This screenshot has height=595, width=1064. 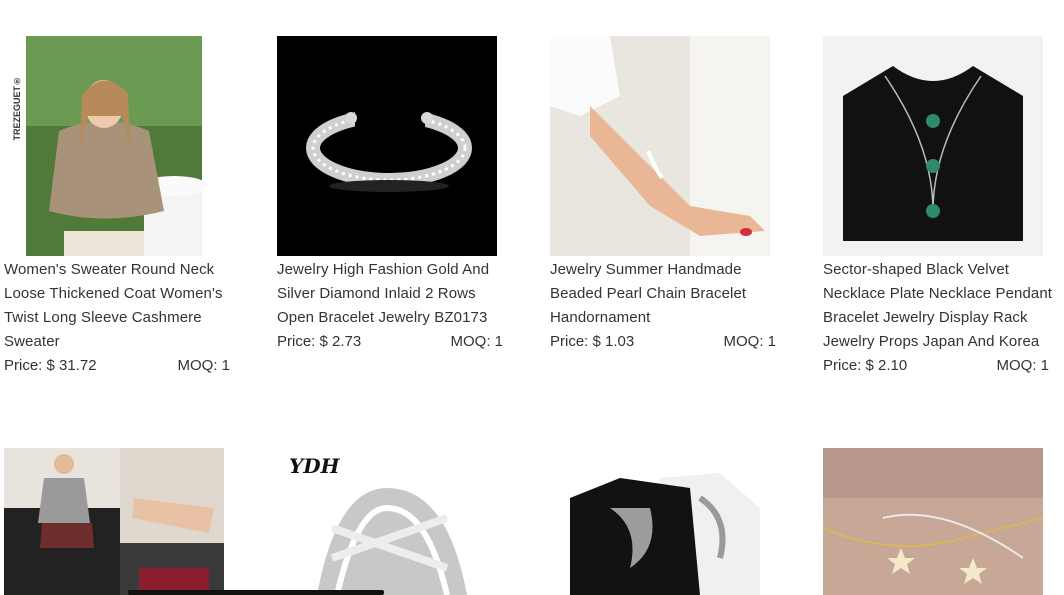 What do you see at coordinates (256, 592) in the screenshot?
I see `horizontal-scrollbar` at bounding box center [256, 592].